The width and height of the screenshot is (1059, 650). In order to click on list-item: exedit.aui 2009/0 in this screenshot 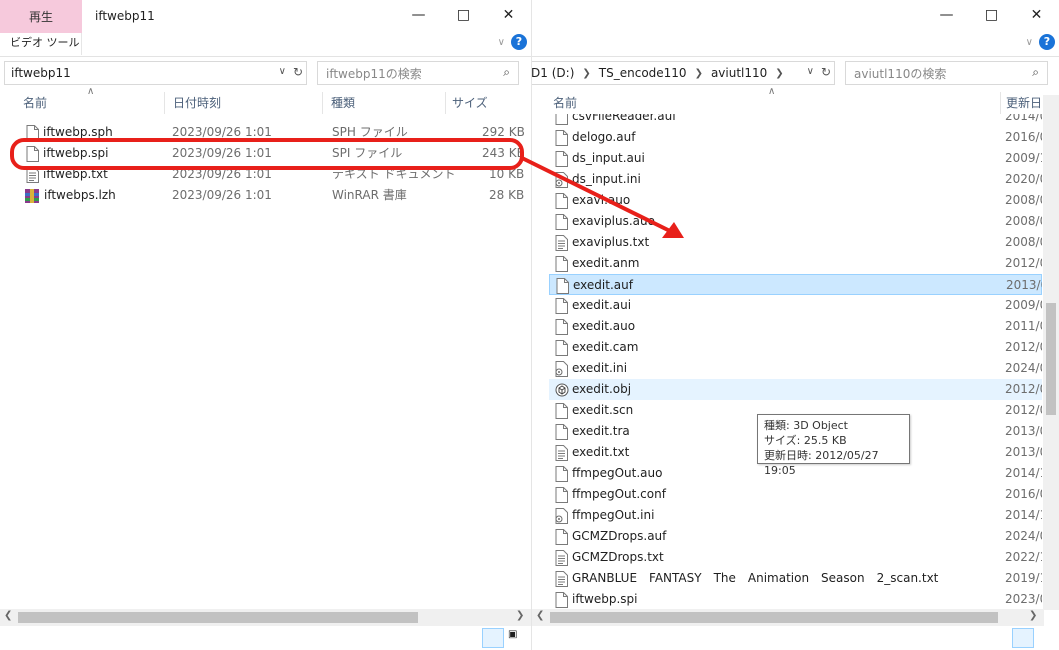, I will do `click(795, 305)`.